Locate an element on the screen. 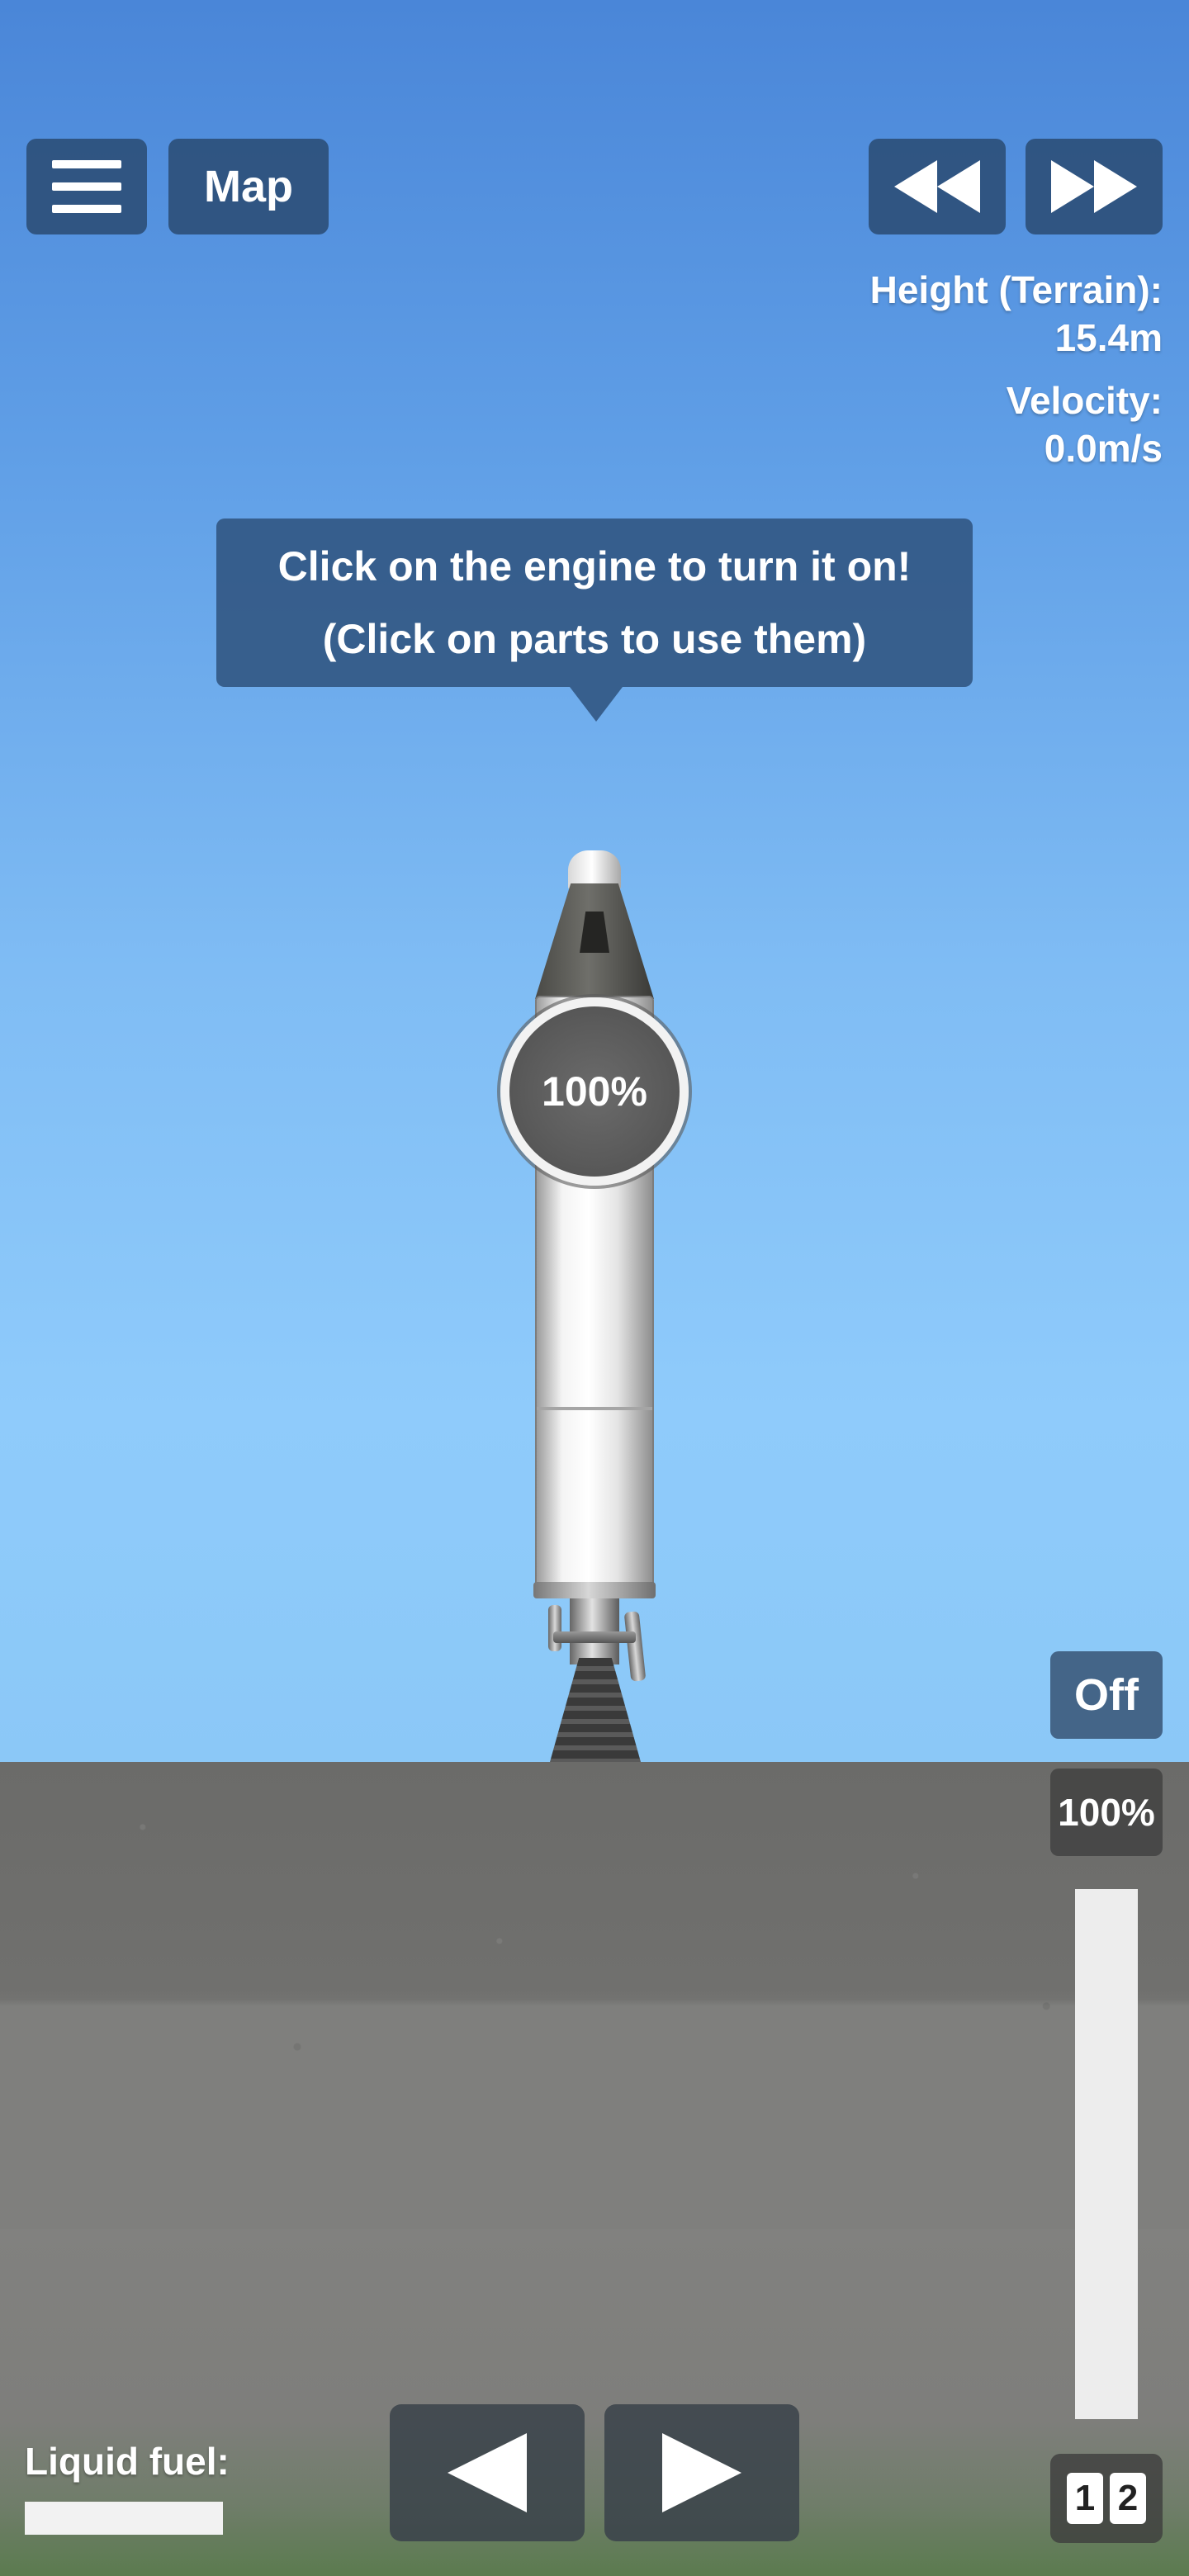 The height and width of the screenshot is (2576, 1189). throttle-slider is located at coordinates (1106, 2154).